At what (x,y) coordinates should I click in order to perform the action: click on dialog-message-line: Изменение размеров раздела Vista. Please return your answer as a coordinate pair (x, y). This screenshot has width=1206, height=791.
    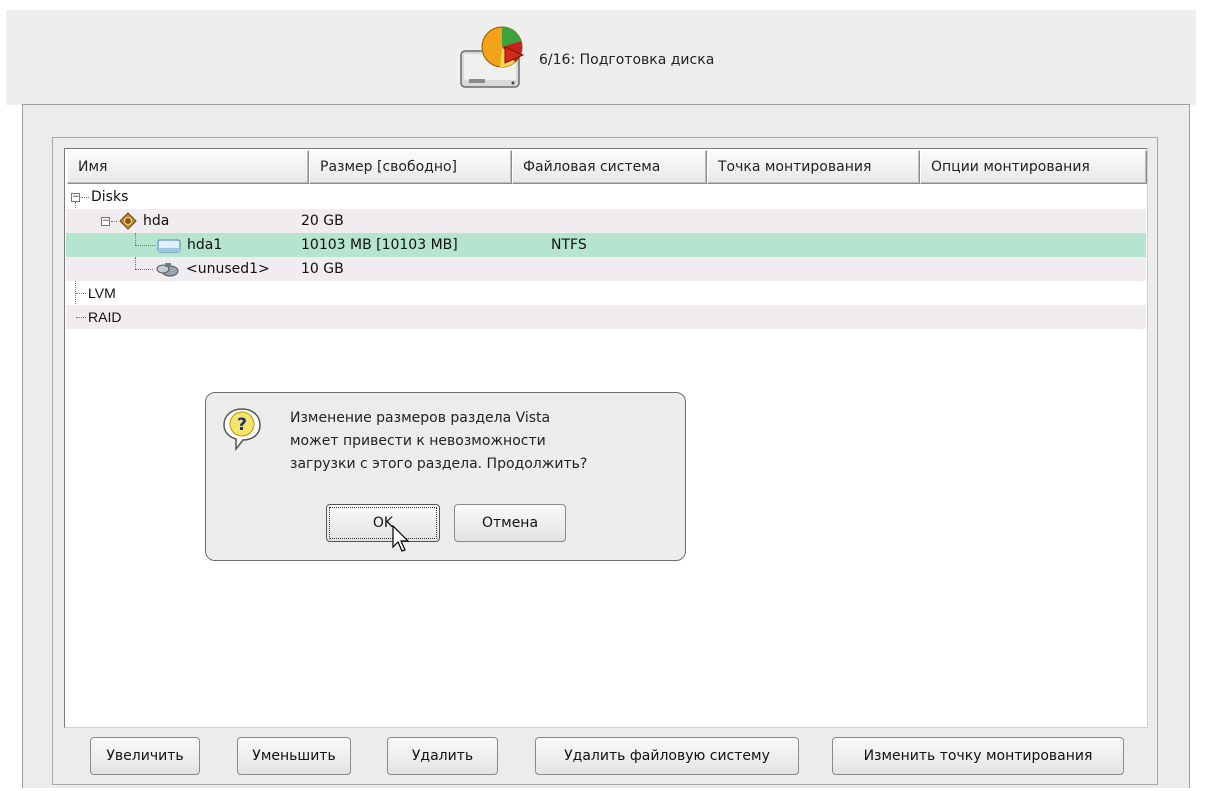
    Looking at the image, I should click on (420, 418).